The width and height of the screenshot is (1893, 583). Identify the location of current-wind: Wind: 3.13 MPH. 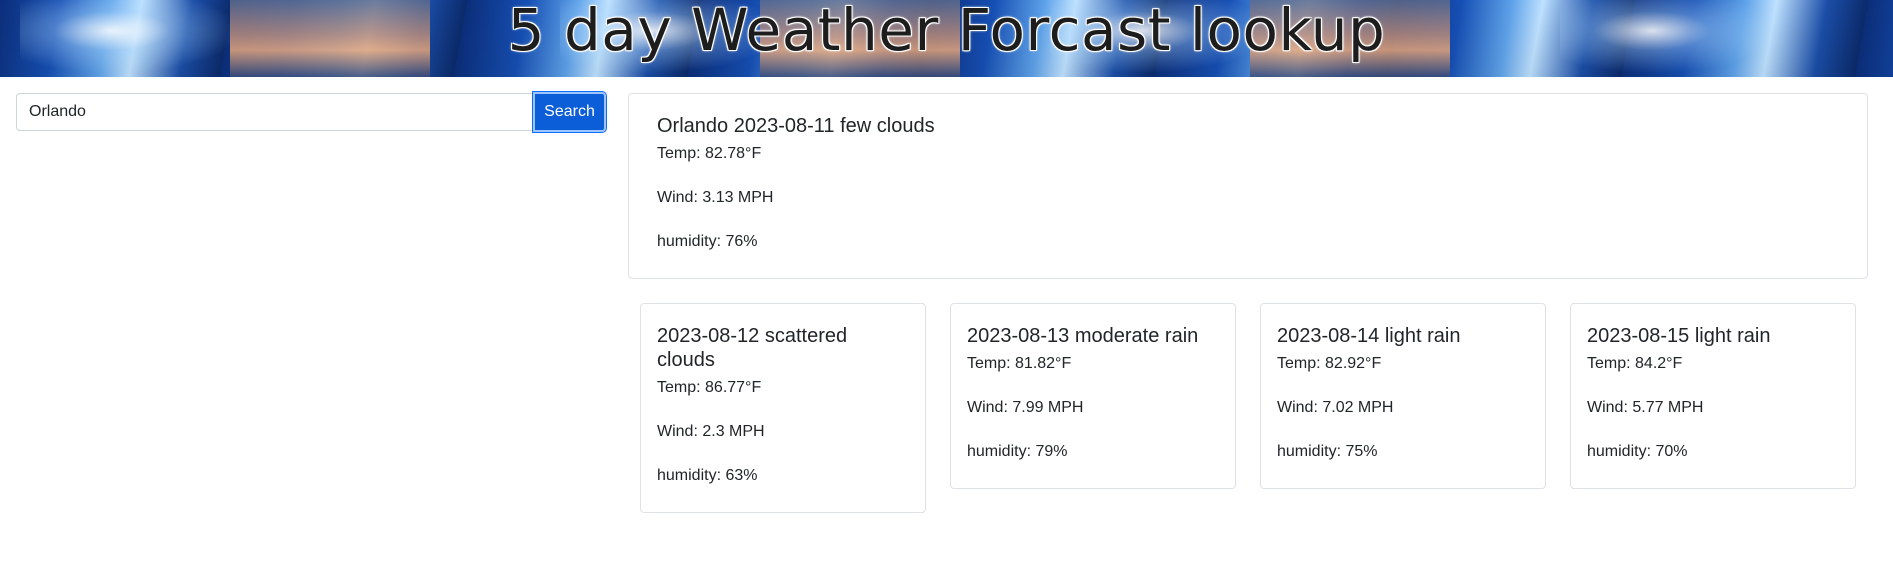
(715, 197).